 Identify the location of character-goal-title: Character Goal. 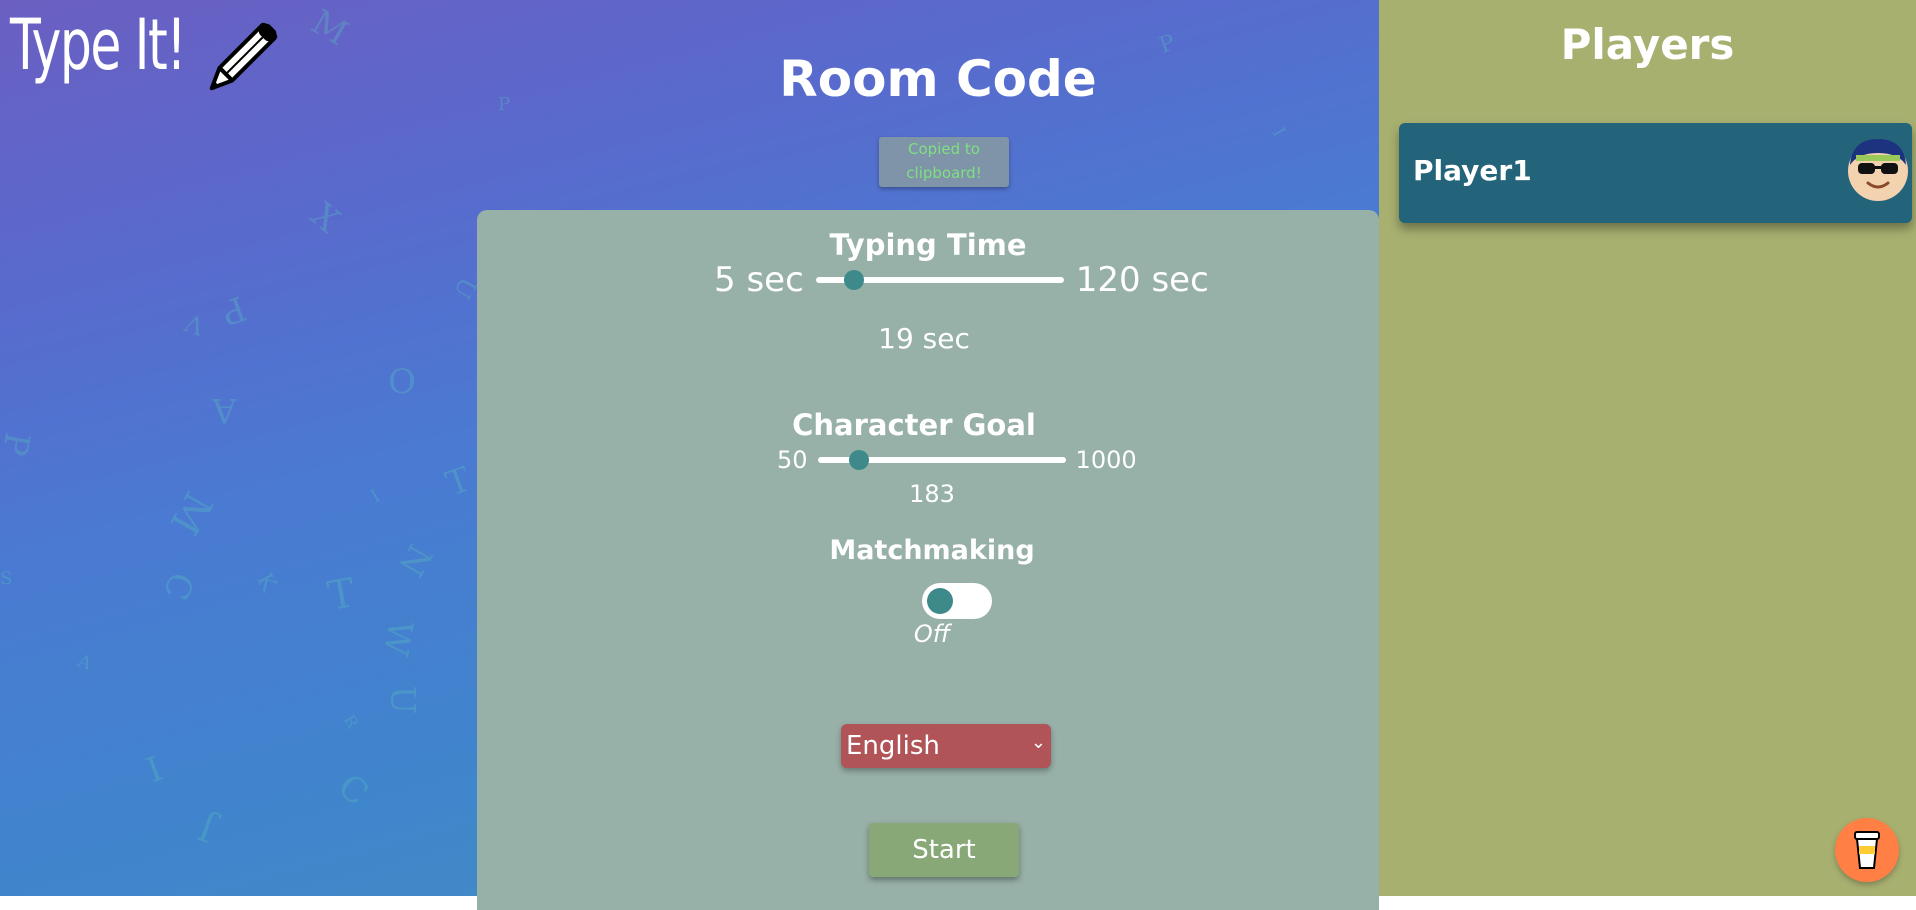
(914, 425).